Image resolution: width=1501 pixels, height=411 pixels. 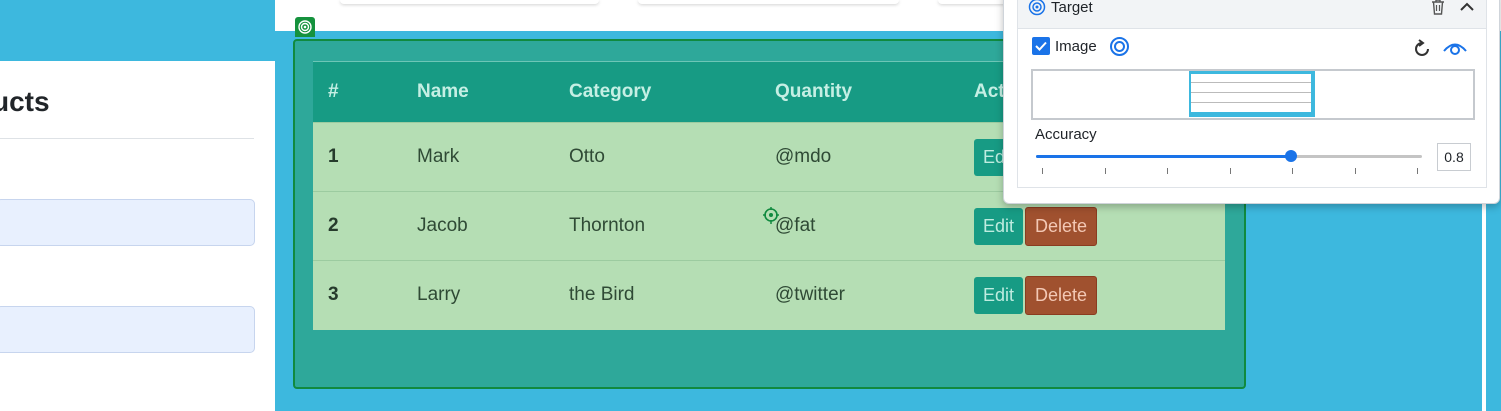 I want to click on selection-target-marker, so click(x=305, y=27).